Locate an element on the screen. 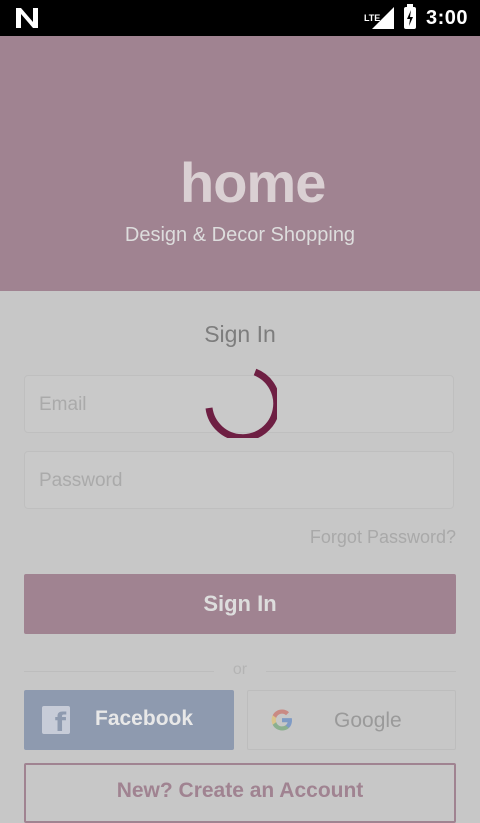 This screenshot has width=480, height=823. battery-icon is located at coordinates (409, 16).